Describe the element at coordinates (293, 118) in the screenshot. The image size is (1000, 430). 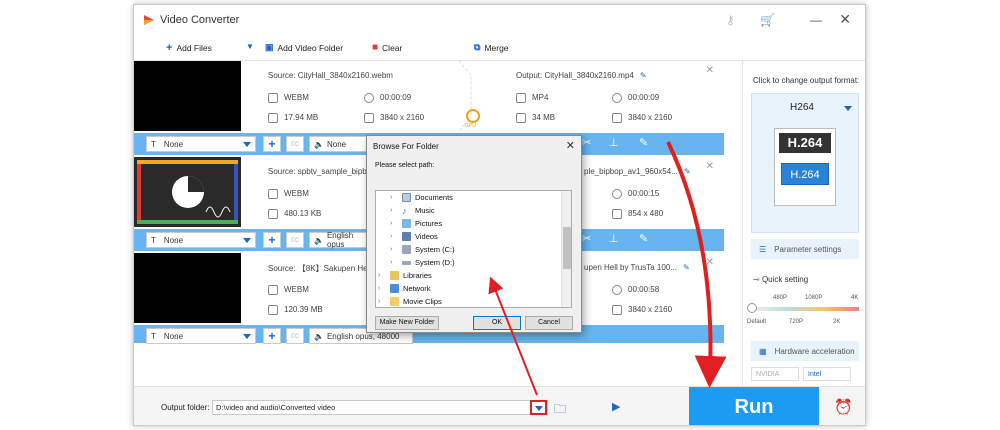
I see `src-size: 17.94 MB` at that location.